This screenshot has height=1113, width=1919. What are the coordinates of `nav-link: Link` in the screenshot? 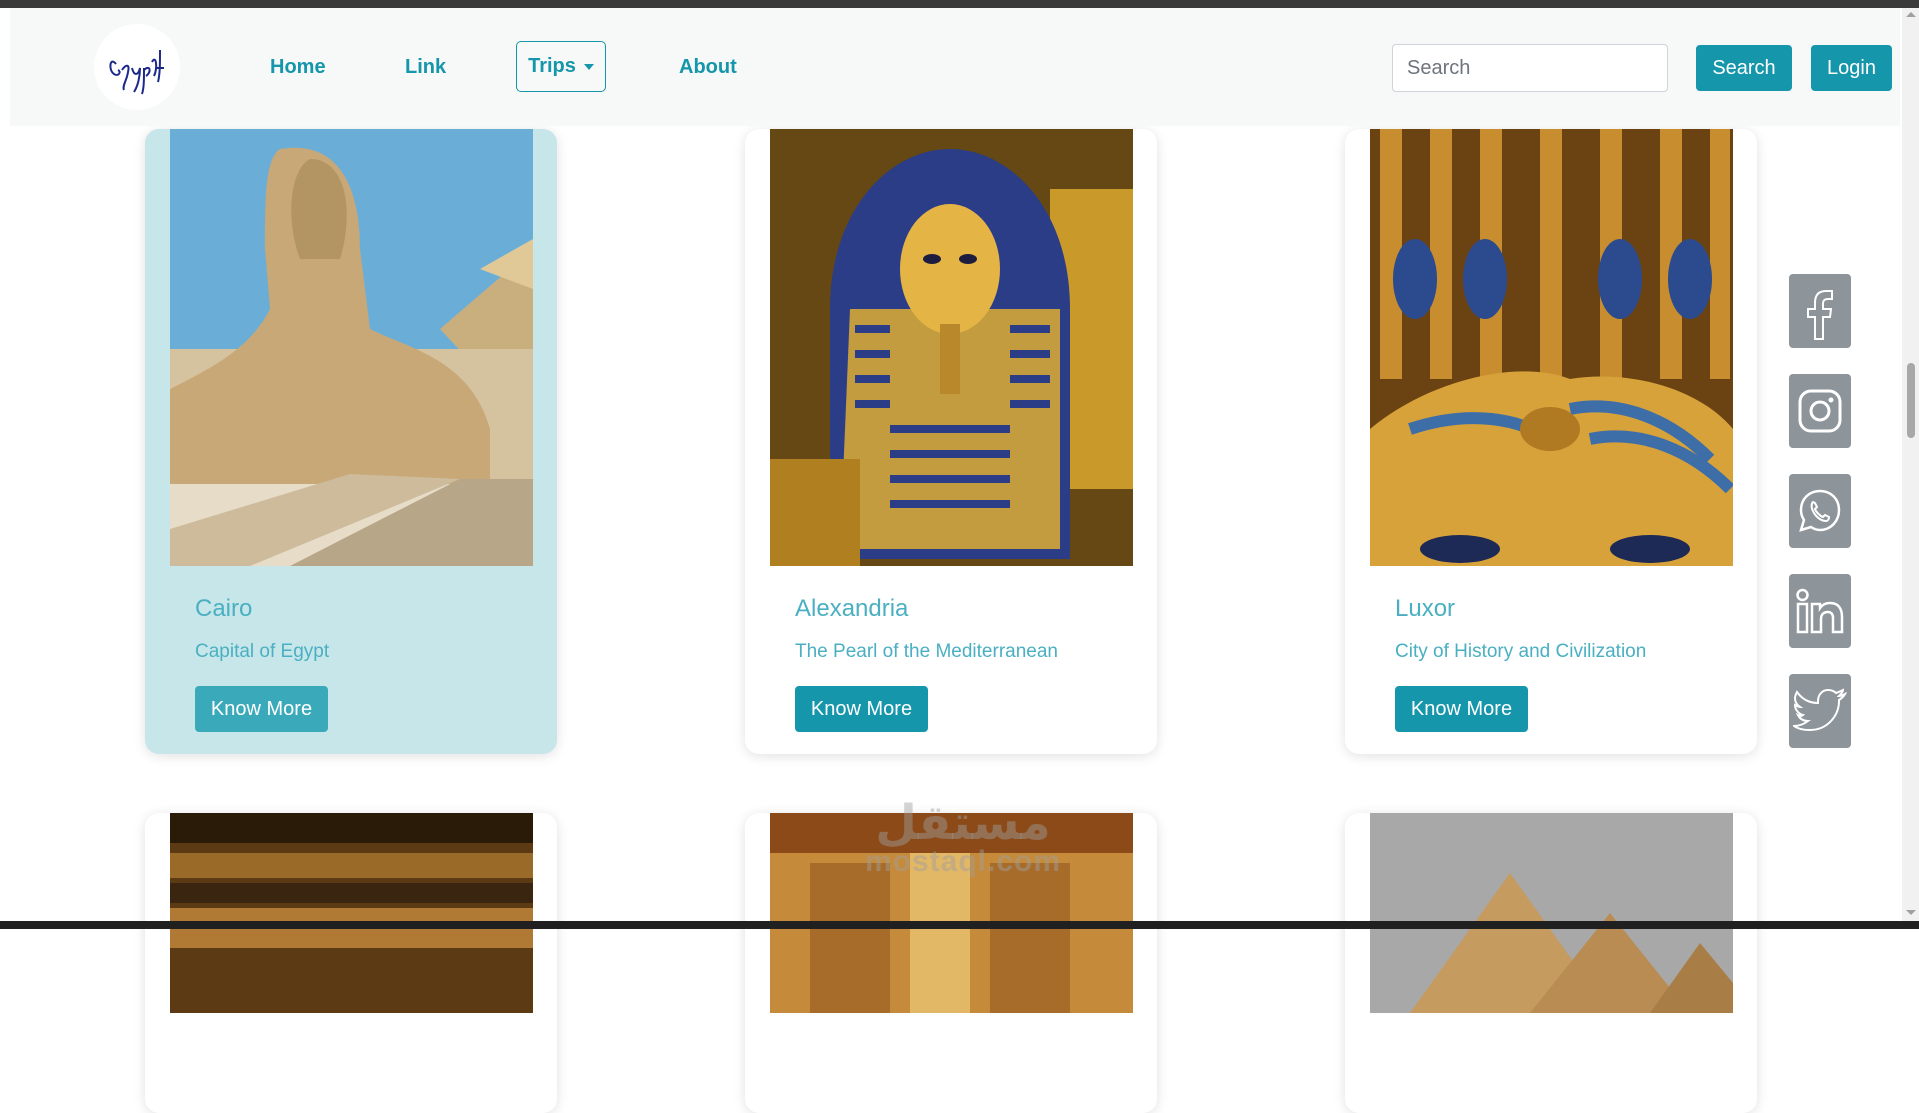 It's located at (425, 67).